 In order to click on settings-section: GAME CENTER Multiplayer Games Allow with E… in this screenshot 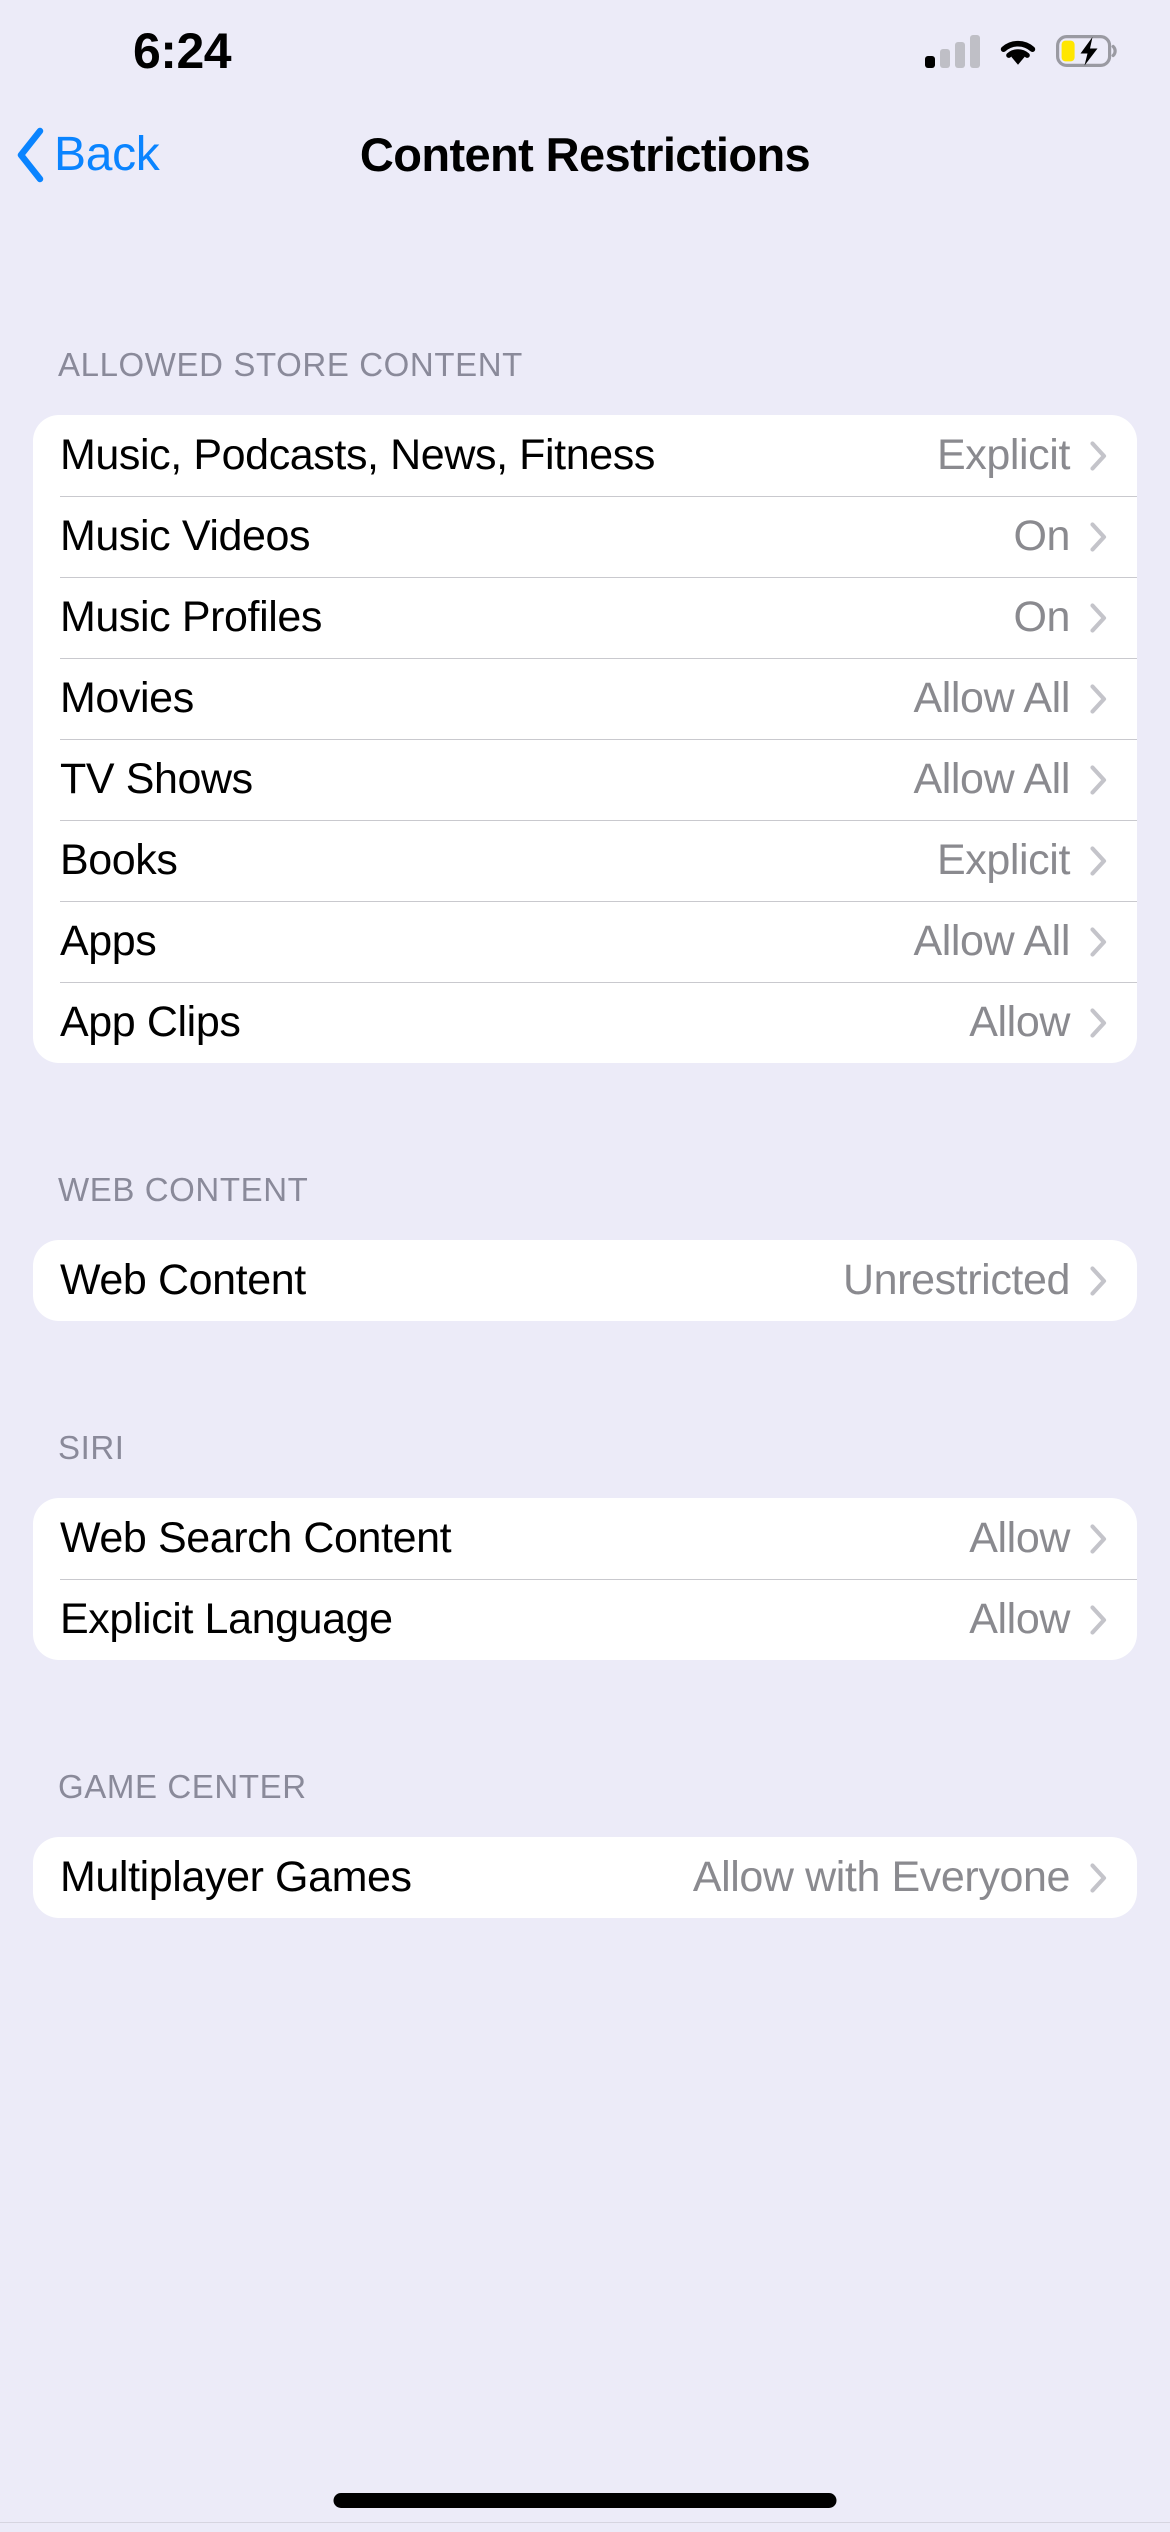, I will do `click(585, 1842)`.